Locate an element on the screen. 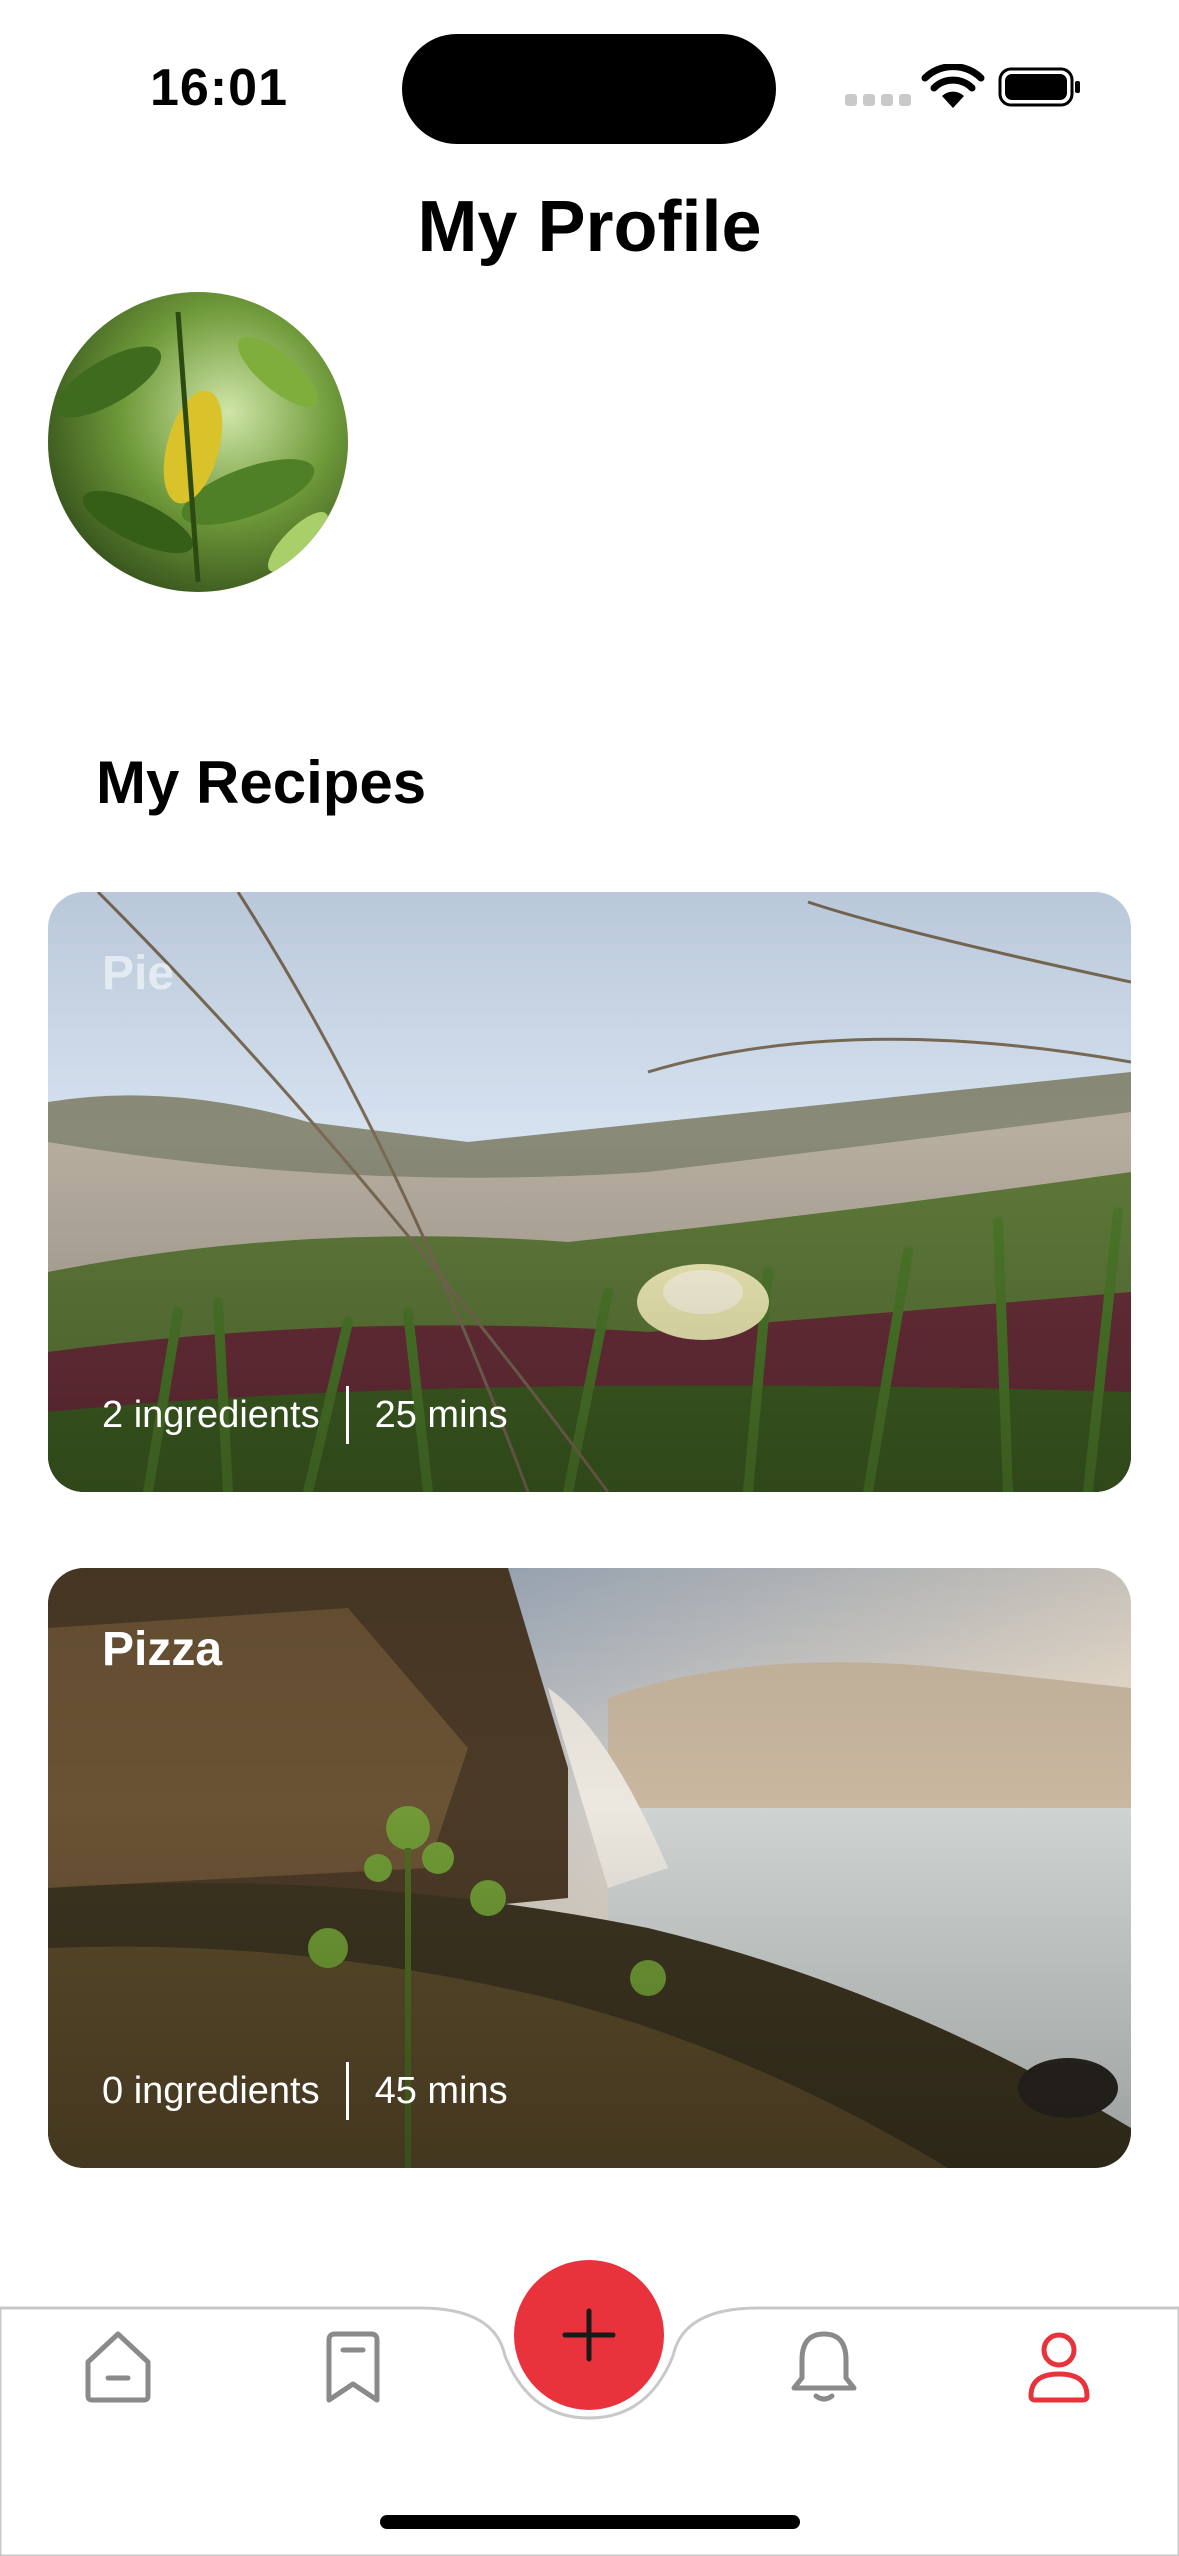 Image resolution: width=1179 pixels, height=2556 pixels. add-recipe-button is located at coordinates (589, 2335).